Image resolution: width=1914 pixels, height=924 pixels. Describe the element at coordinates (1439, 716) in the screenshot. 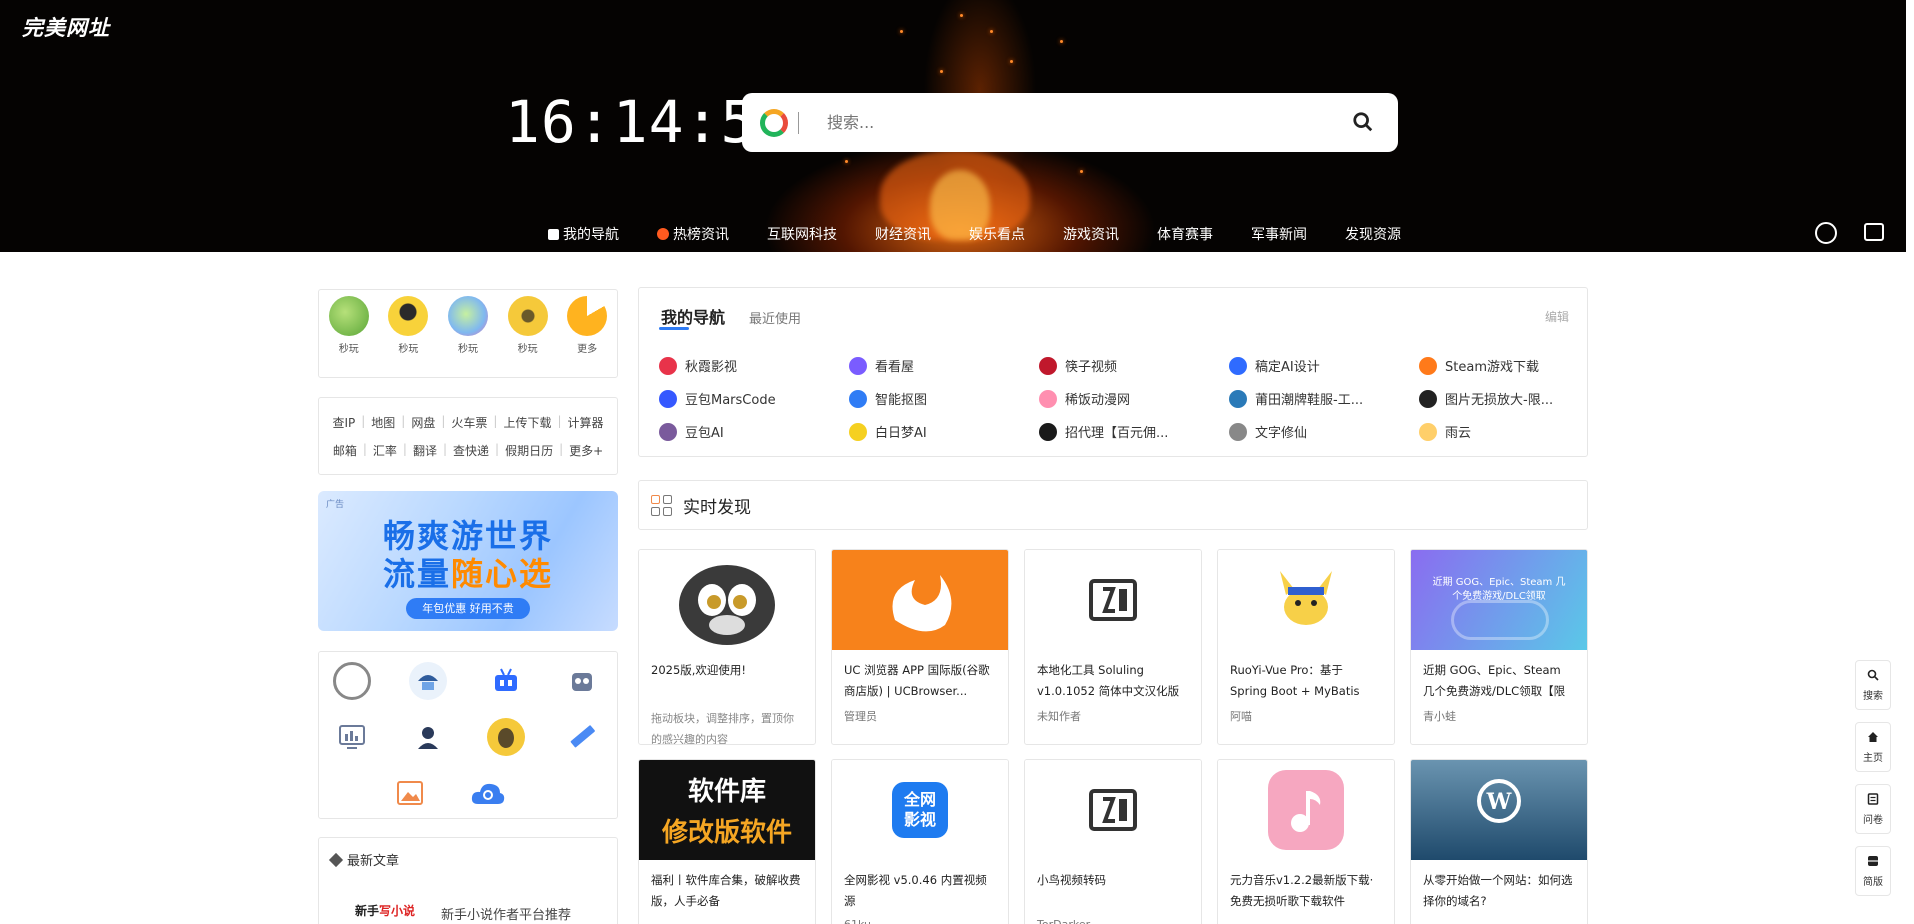

I see `tile-author: 青小蛙` at that location.